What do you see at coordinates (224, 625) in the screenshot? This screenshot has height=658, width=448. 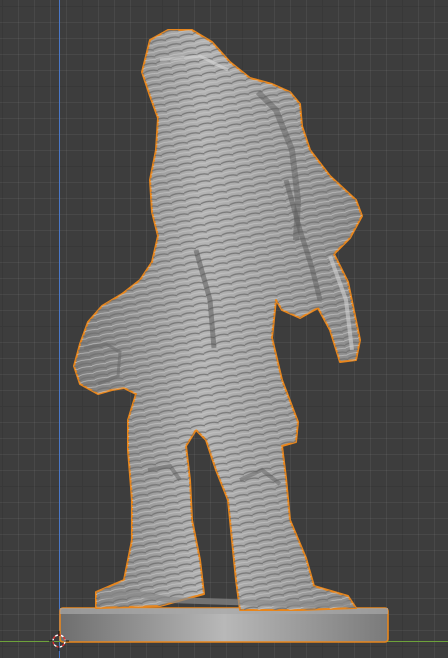 I see `pedestal-base` at bounding box center [224, 625].